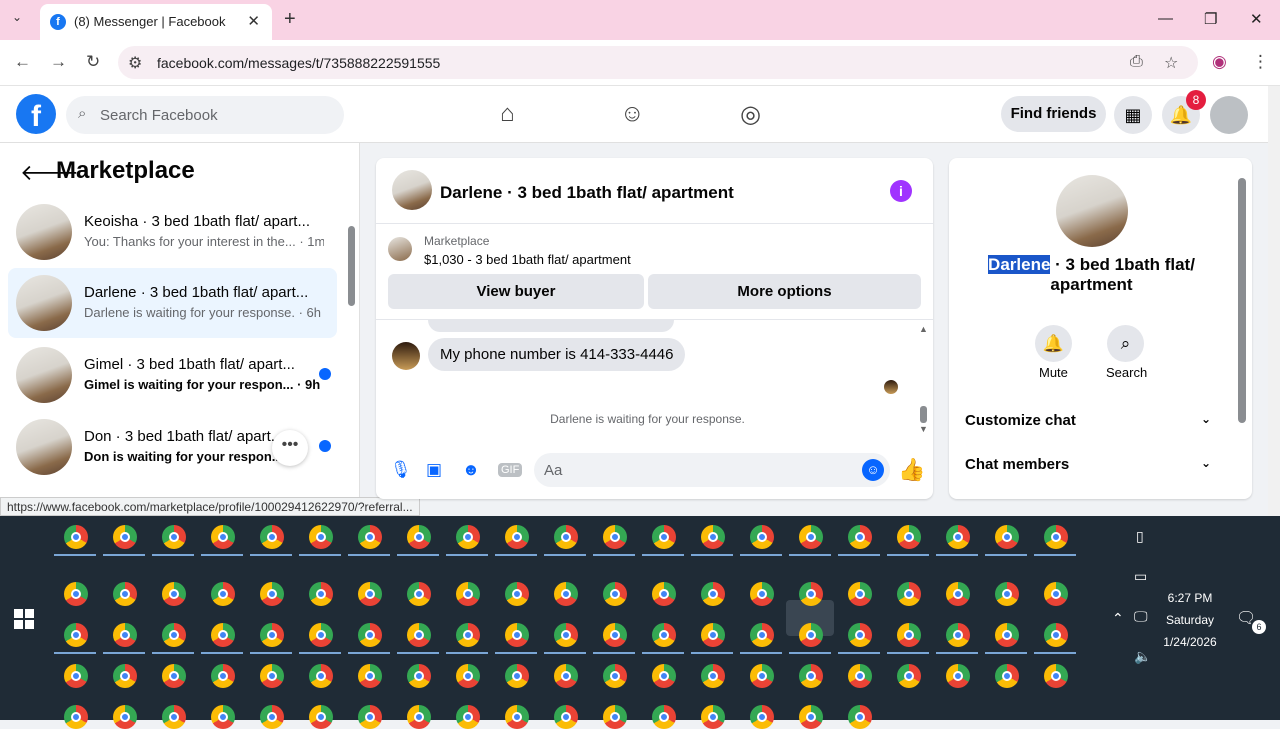  I want to click on chat-scrollbar, so click(923, 414).